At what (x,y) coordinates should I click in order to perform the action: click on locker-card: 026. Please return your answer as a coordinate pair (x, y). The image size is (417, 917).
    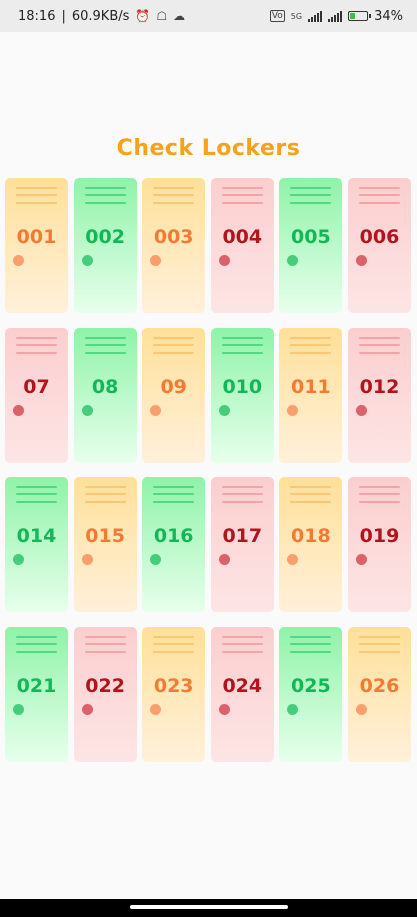
    Looking at the image, I should click on (379, 694).